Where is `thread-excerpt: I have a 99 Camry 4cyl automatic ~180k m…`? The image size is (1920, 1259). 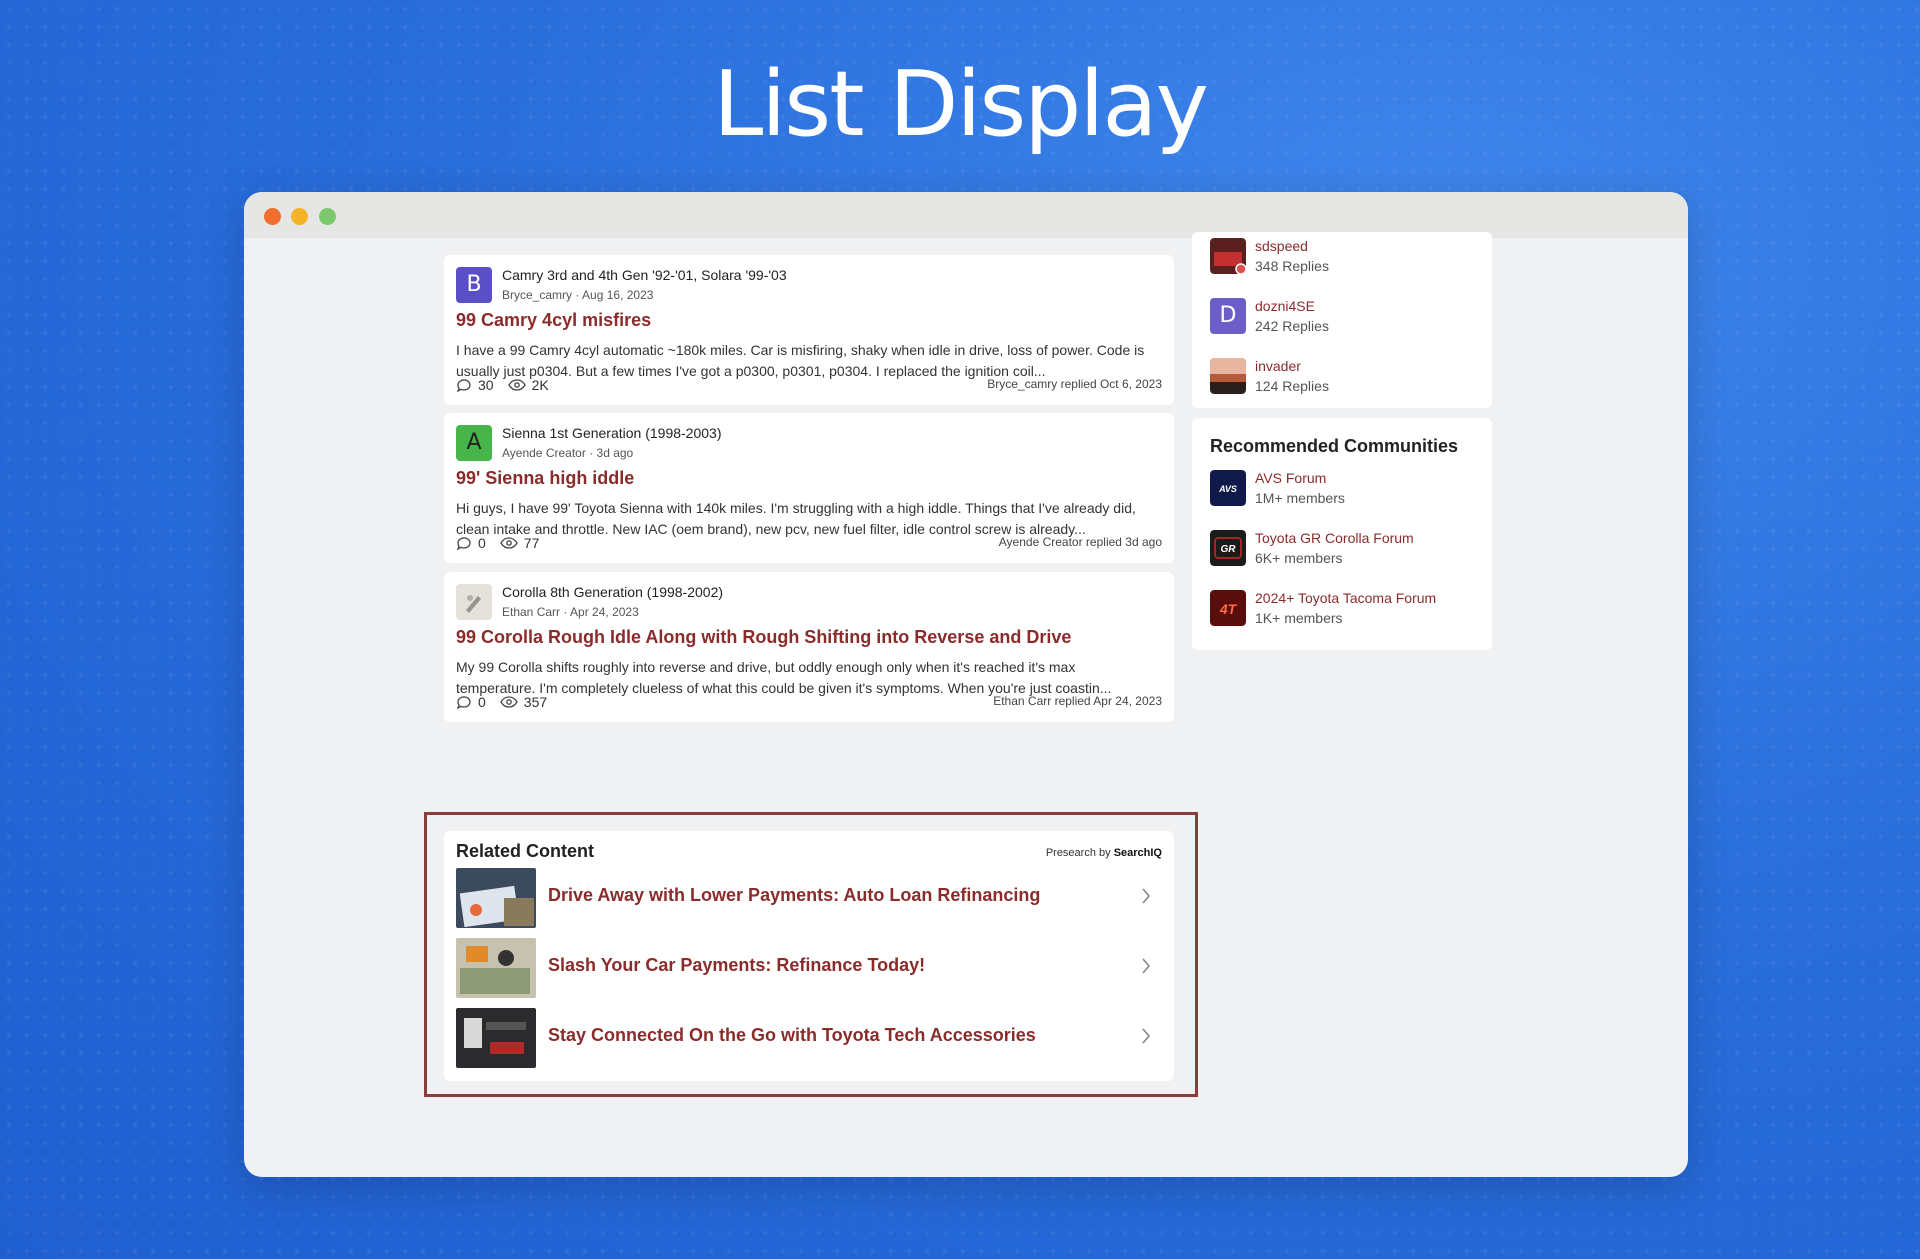
thread-excerpt: I have a 99 Camry 4cyl automatic ~180k m… is located at coordinates (800, 360).